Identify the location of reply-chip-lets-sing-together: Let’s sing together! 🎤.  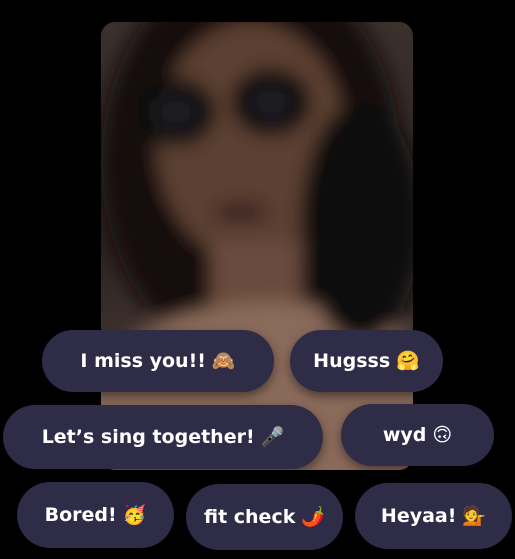
(163, 437).